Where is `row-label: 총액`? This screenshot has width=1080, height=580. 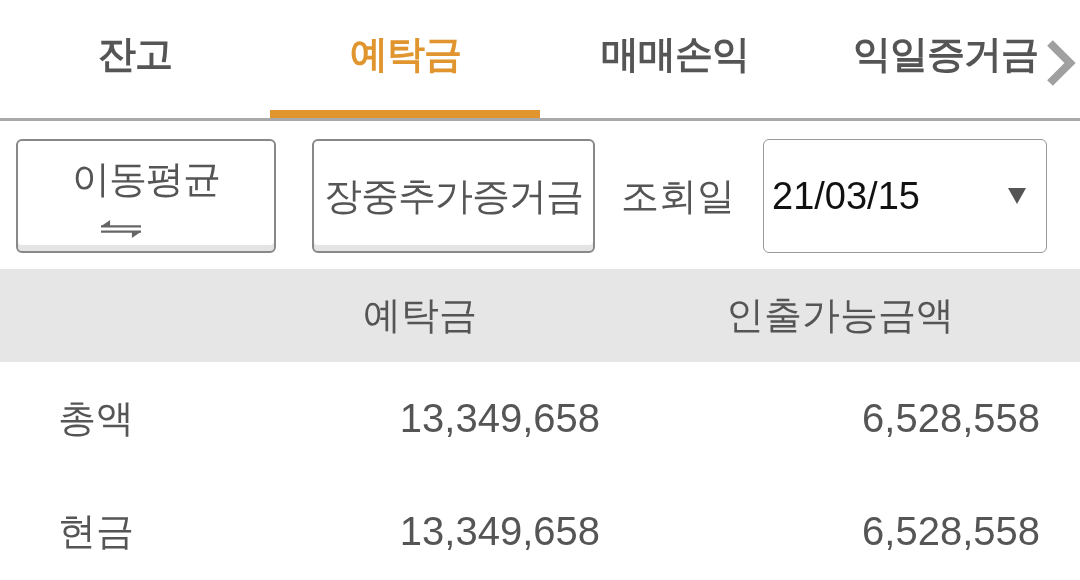 row-label: 총액 is located at coordinates (96, 418).